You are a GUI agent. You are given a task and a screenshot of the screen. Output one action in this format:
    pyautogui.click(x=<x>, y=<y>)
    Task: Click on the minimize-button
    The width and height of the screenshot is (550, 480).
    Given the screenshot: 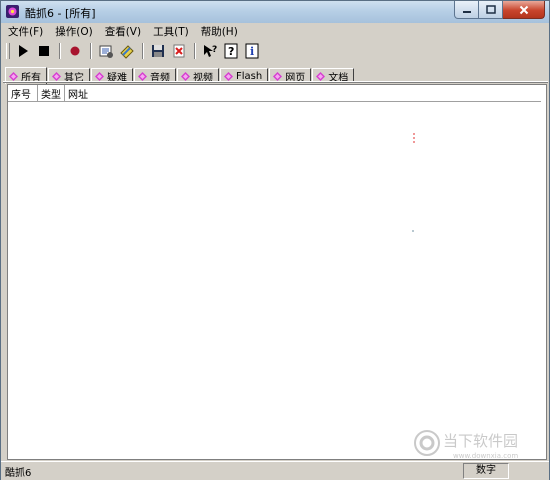 What is the action you would take?
    pyautogui.click(x=466, y=10)
    